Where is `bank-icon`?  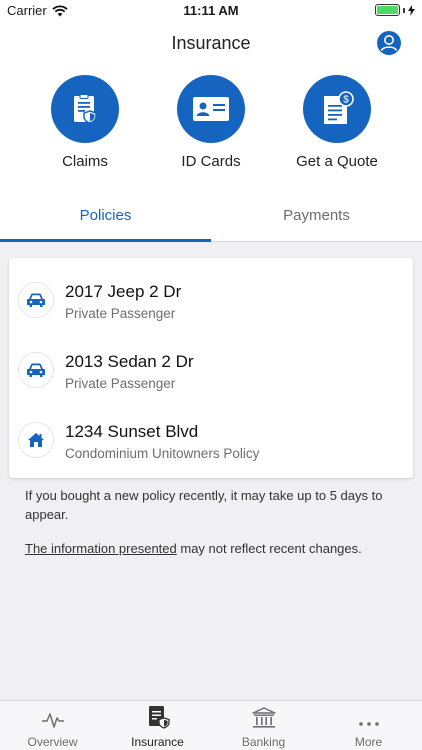
bank-icon is located at coordinates (263, 717).